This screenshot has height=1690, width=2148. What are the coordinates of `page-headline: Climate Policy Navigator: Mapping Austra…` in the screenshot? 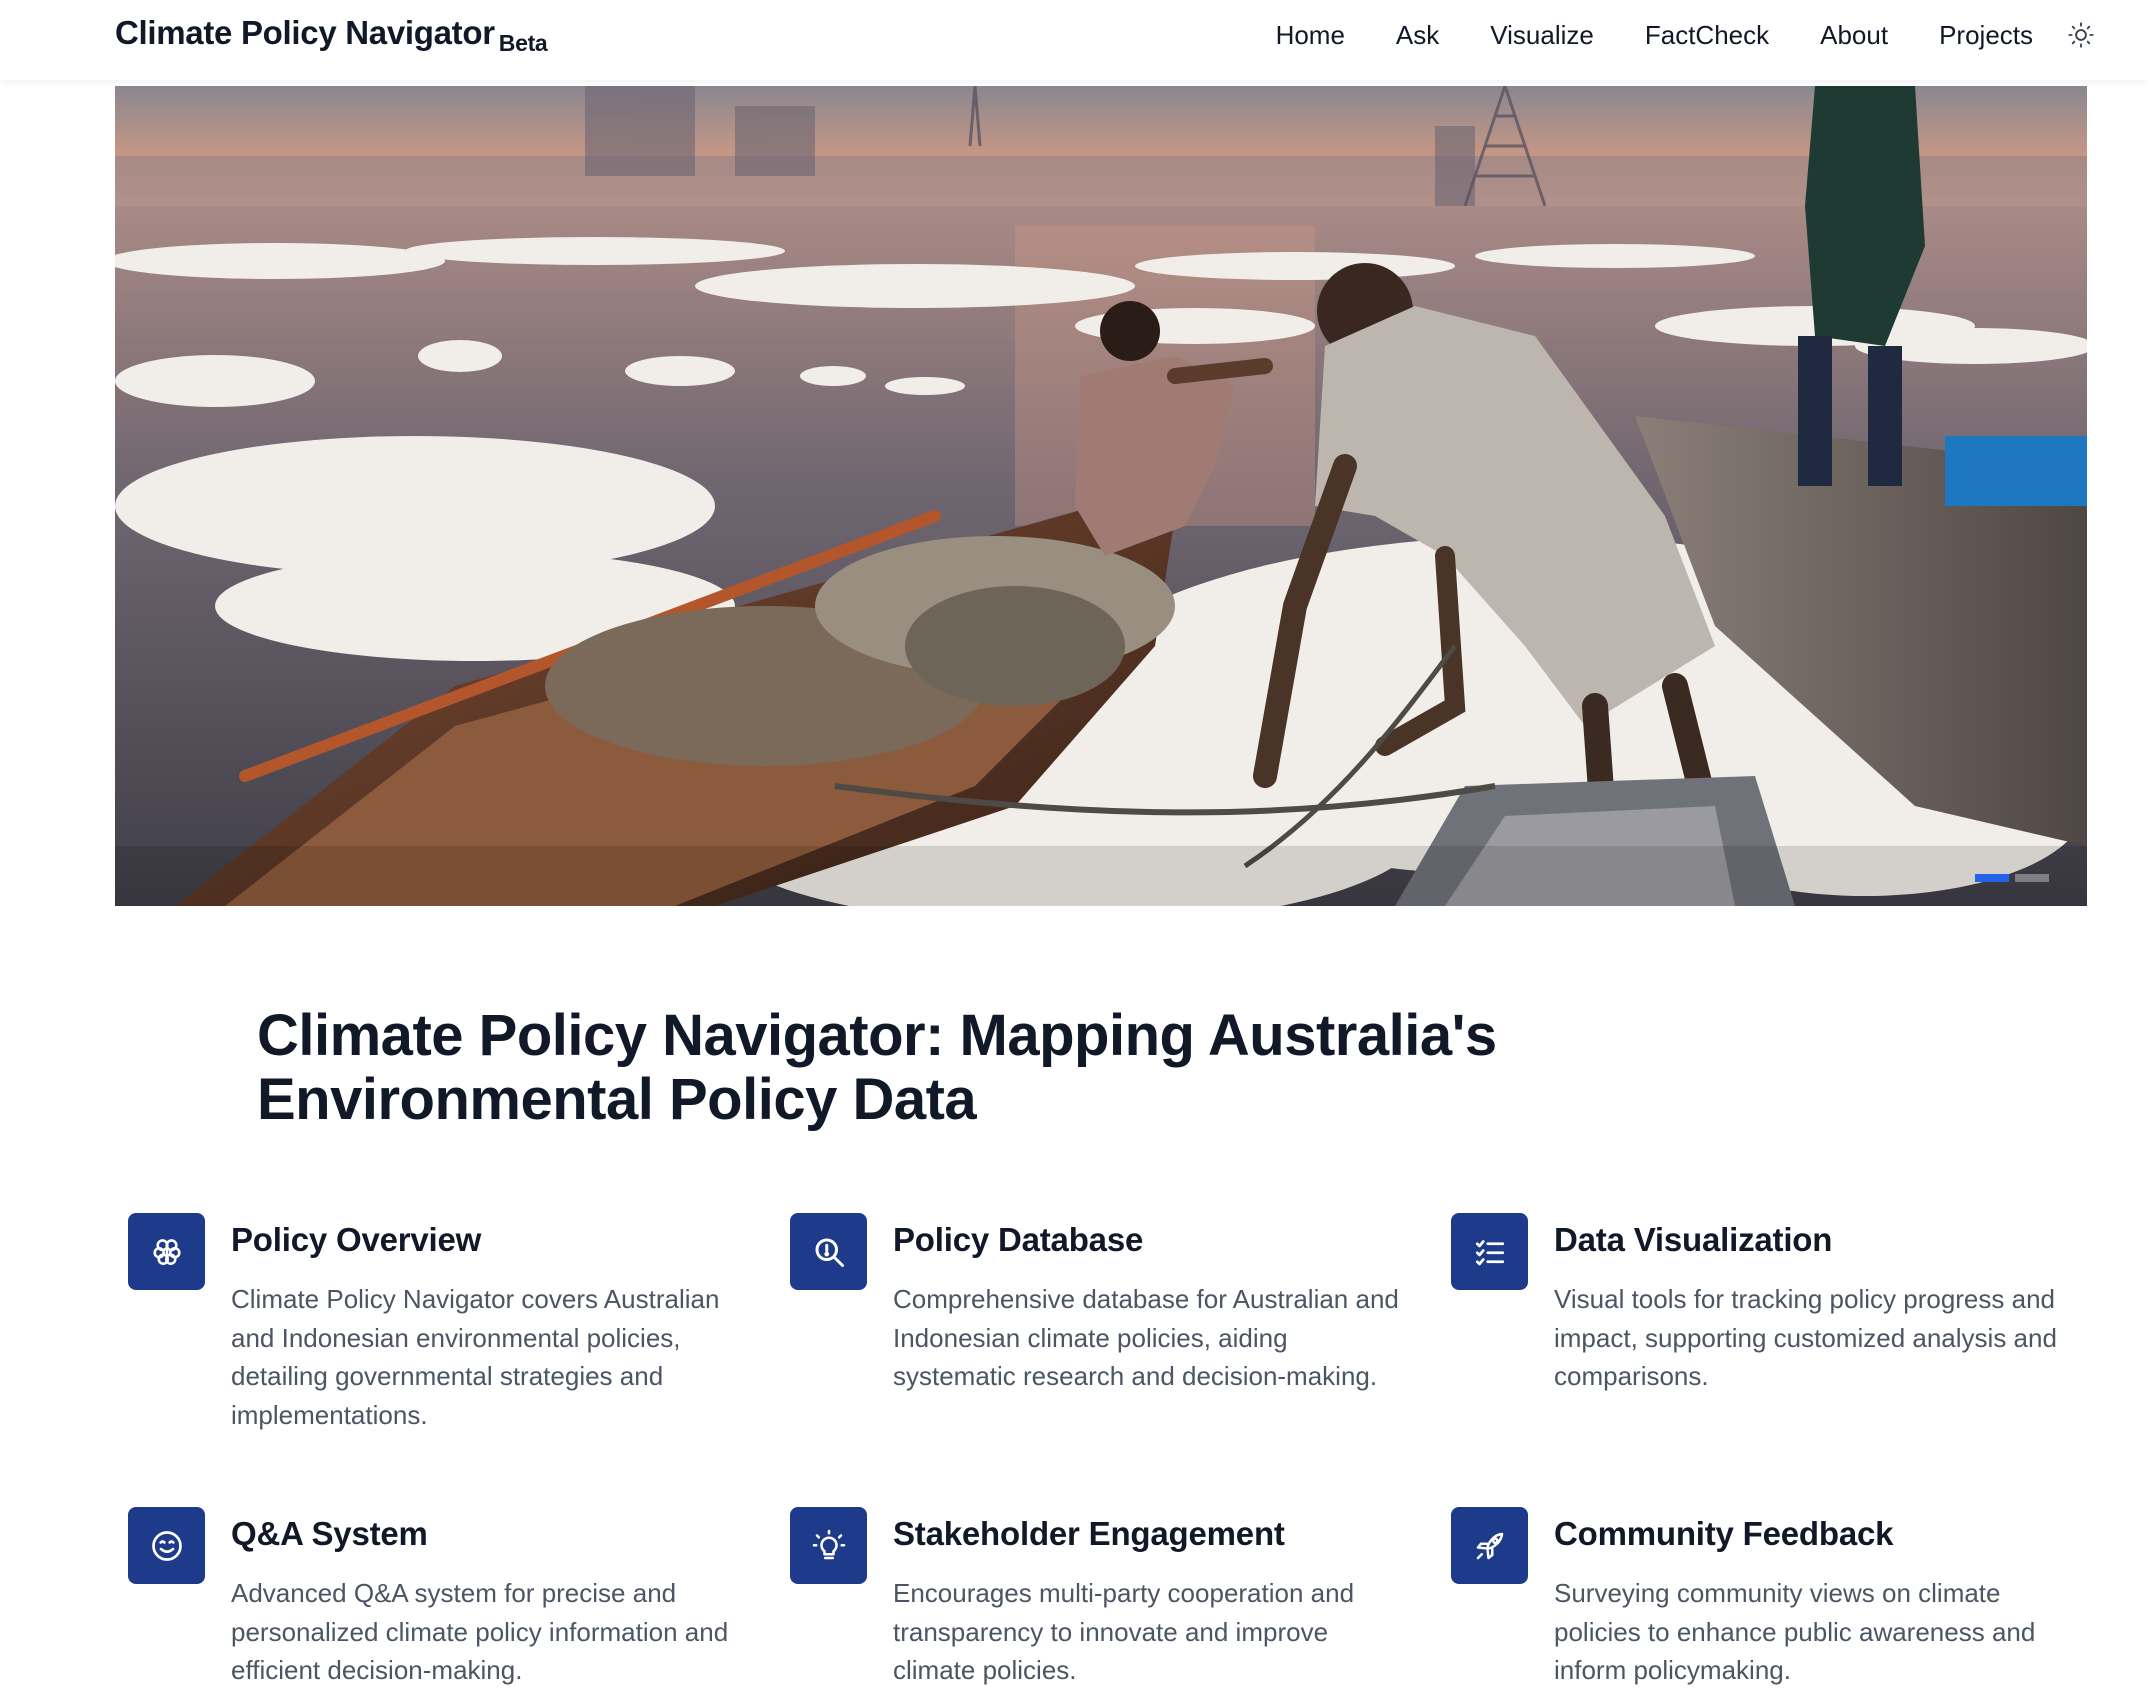 It's located at (877, 1067).